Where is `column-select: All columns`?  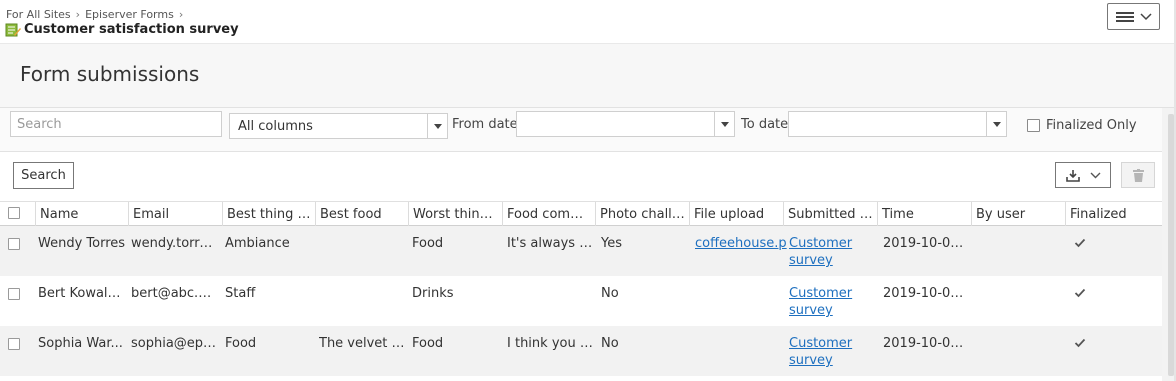
column-select: All columns is located at coordinates (338, 126).